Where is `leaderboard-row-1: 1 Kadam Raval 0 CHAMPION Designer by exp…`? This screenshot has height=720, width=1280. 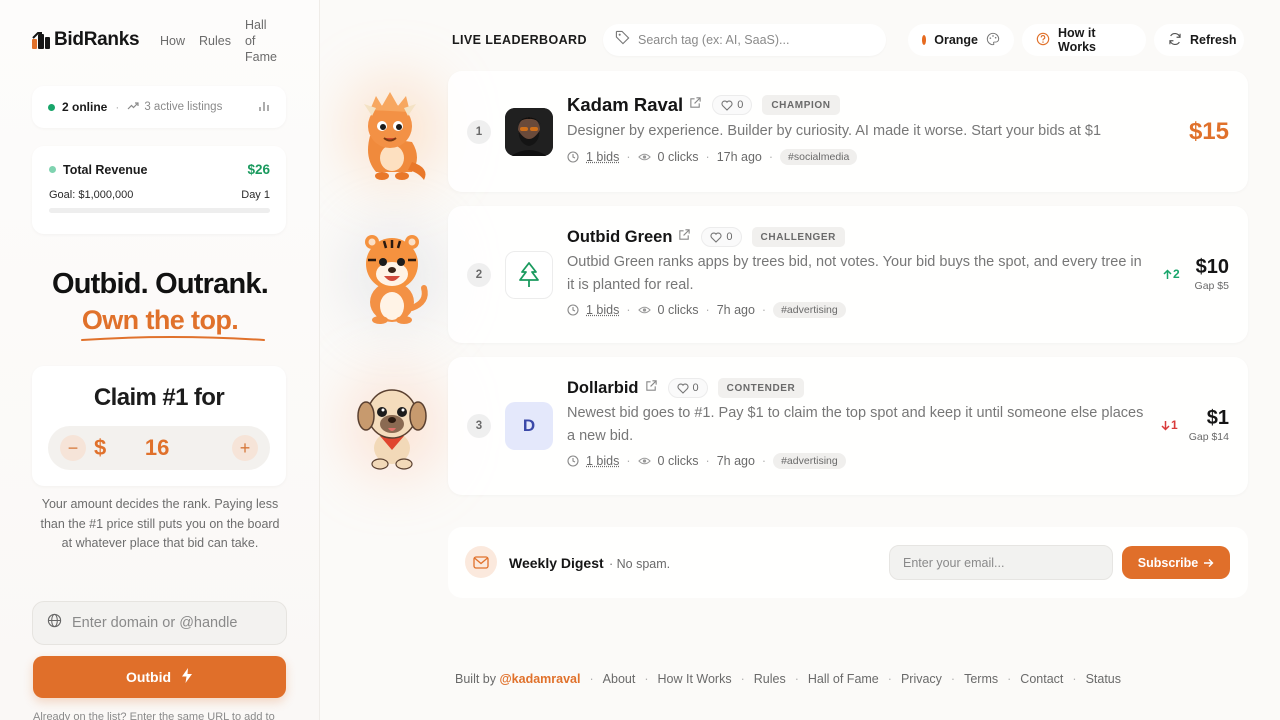
leaderboard-row-1: 1 Kadam Raval 0 CHAMPION Designer by exp… is located at coordinates (848, 131).